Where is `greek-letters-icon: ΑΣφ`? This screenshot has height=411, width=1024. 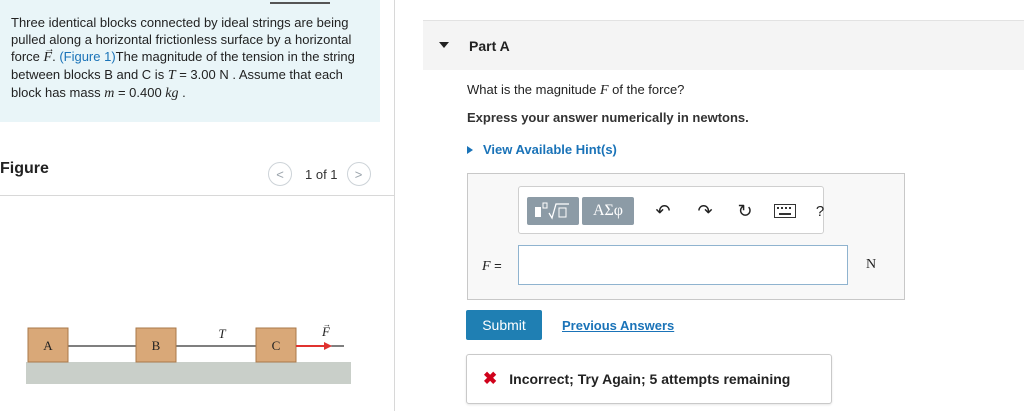
greek-letters-icon: ΑΣφ is located at coordinates (608, 211).